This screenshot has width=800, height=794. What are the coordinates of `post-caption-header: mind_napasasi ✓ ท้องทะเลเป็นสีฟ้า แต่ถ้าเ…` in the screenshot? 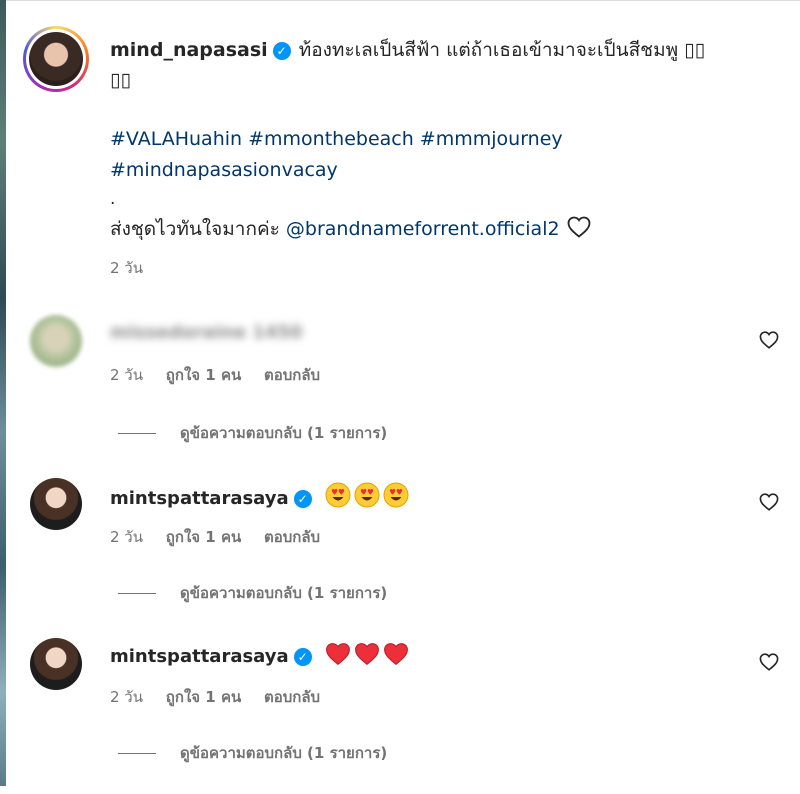 It's located at (440, 50).